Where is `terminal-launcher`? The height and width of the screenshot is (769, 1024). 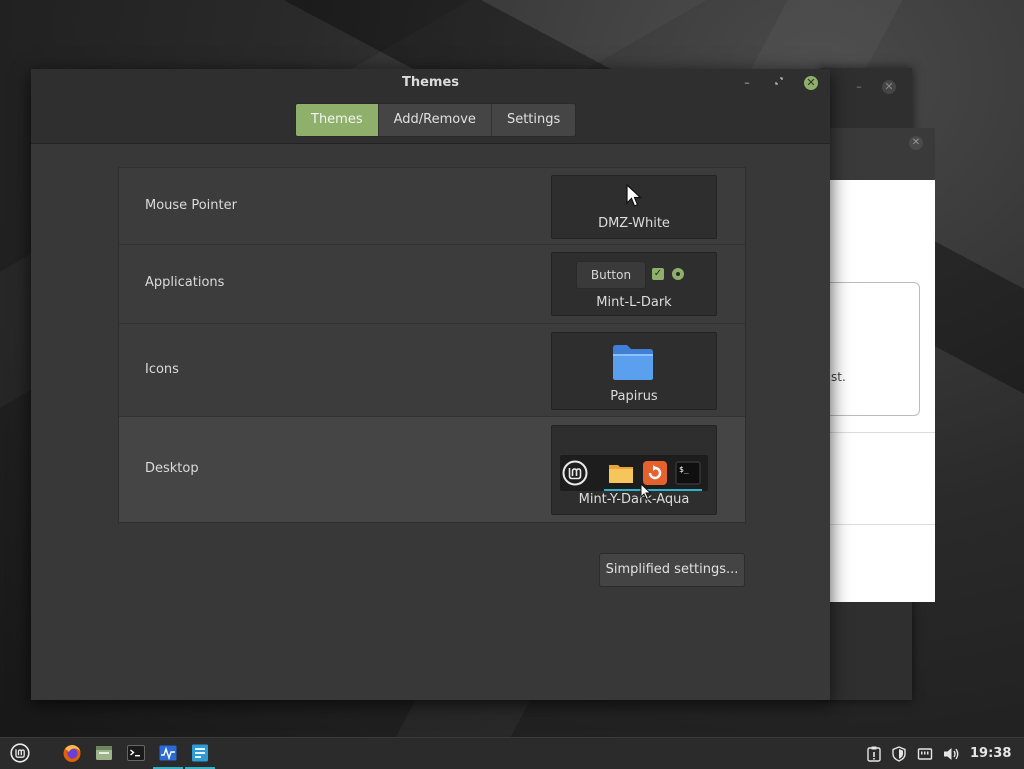 terminal-launcher is located at coordinates (136, 753).